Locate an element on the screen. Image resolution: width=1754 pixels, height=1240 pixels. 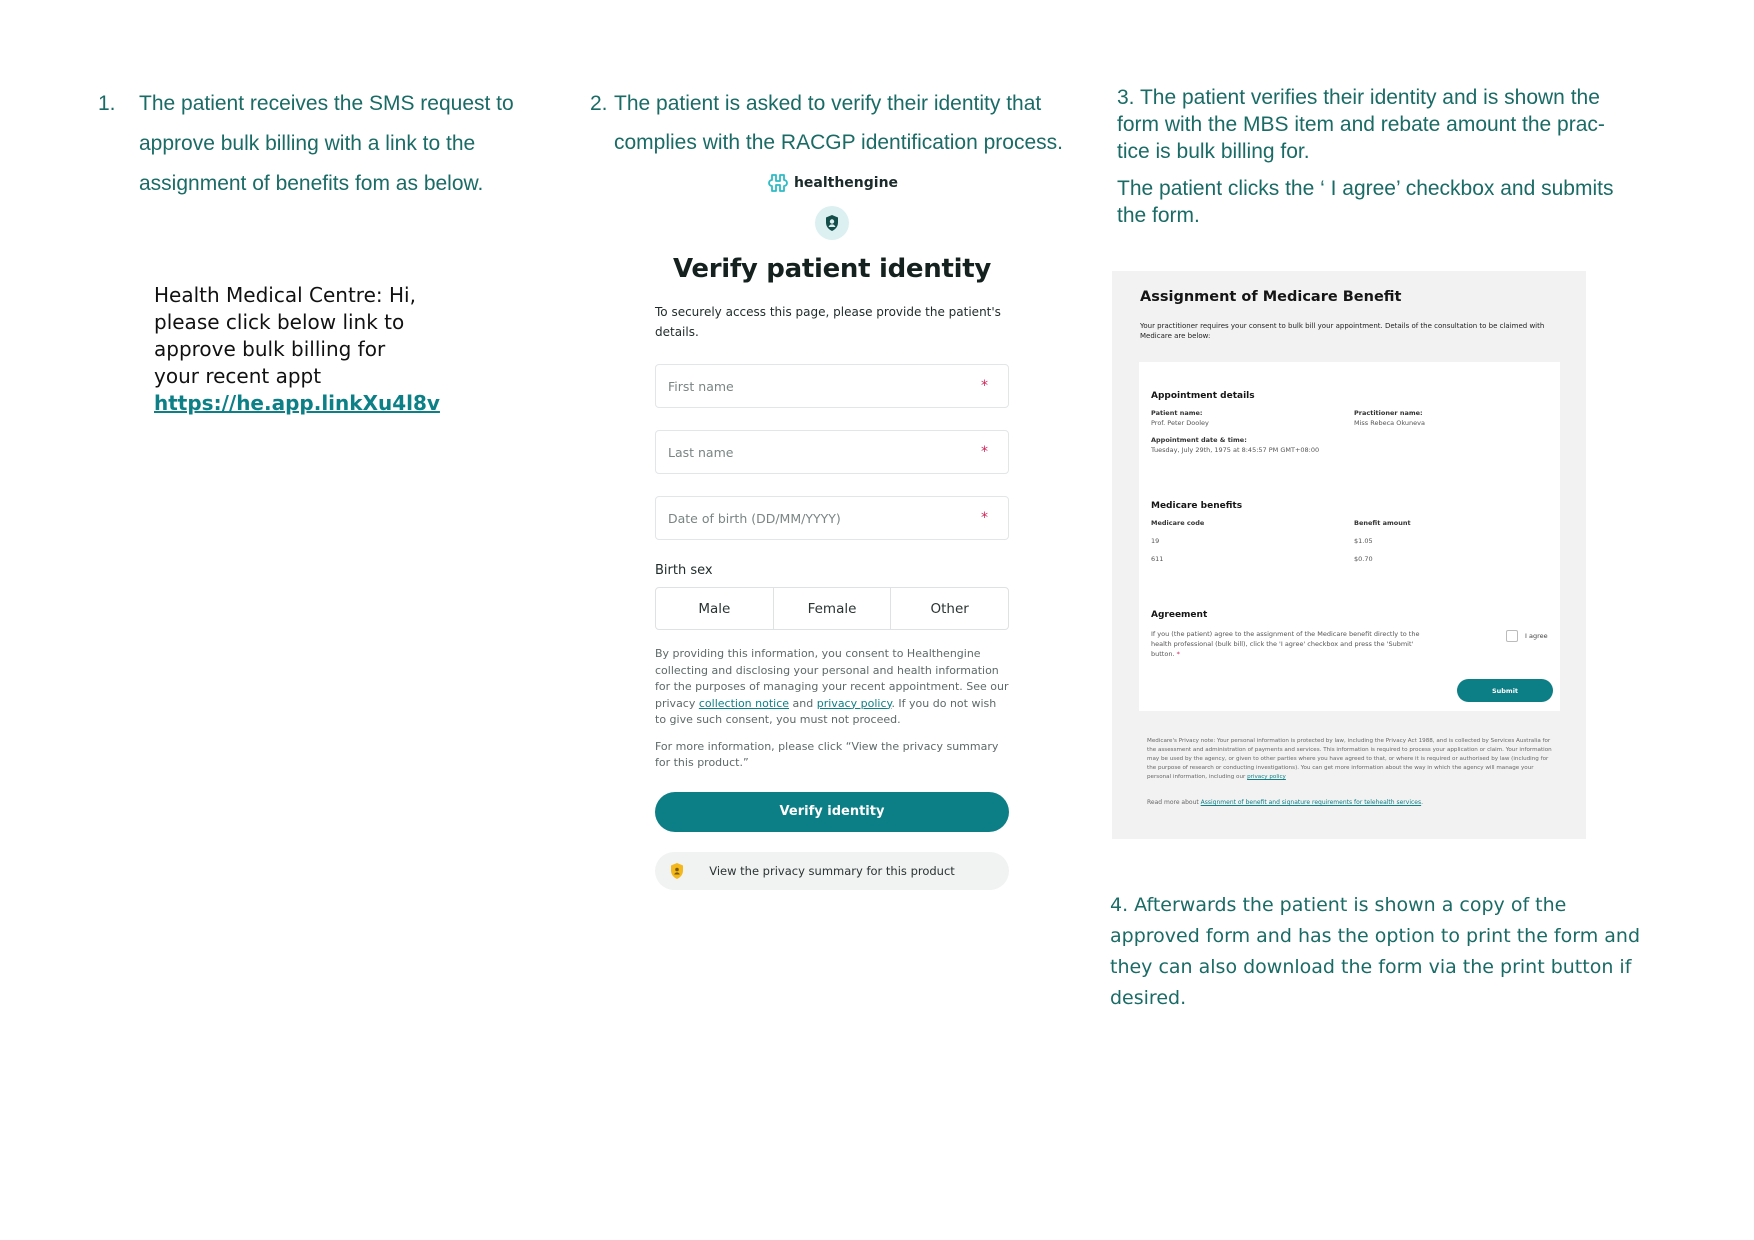
form-title: Assignment of Medicare Benefit is located at coordinates (1271, 297).